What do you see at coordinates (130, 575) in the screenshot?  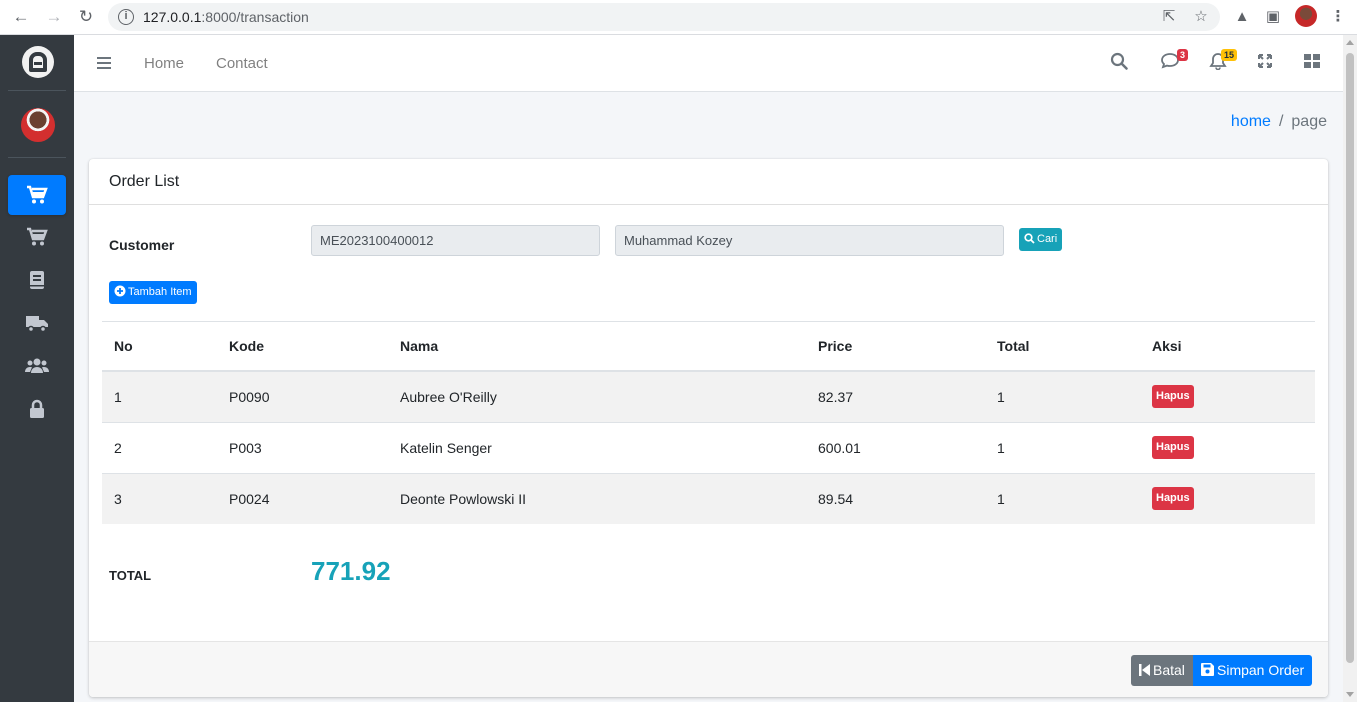 I see `total-label: TOTAL` at bounding box center [130, 575].